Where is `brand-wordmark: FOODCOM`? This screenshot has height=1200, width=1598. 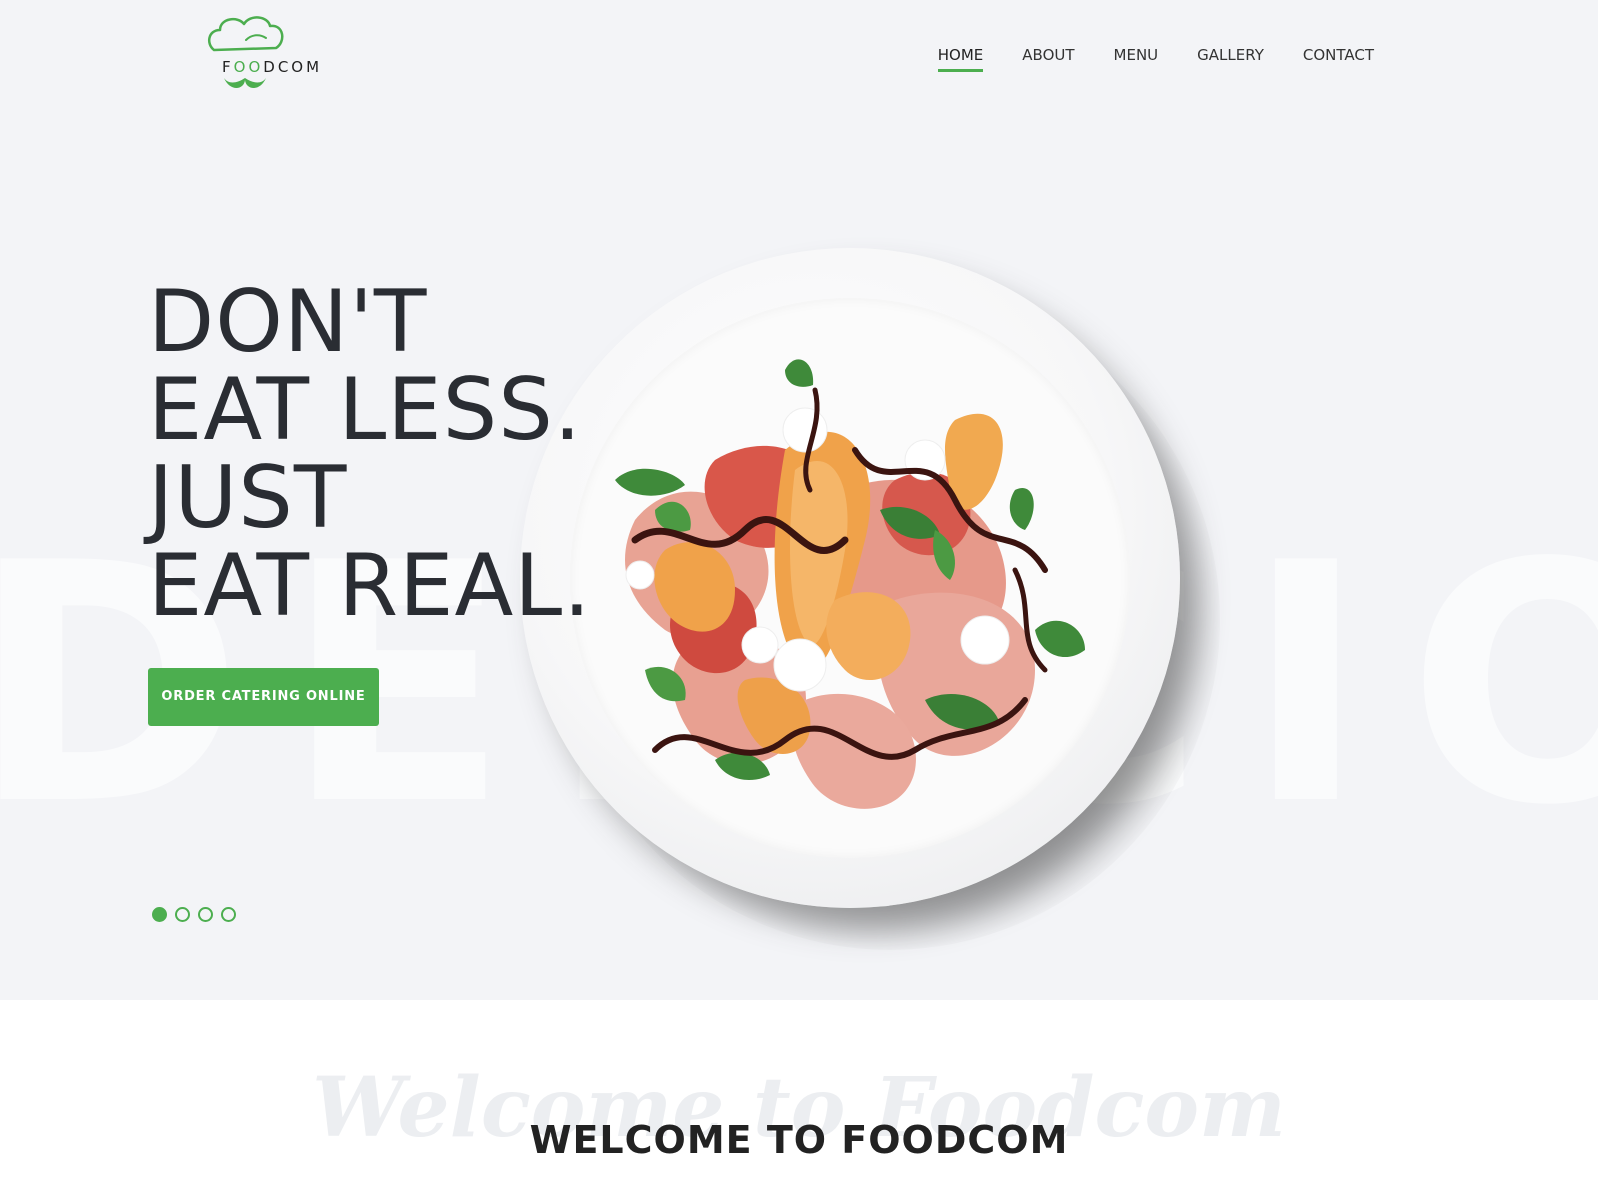 brand-wordmark: FOODCOM is located at coordinates (272, 67).